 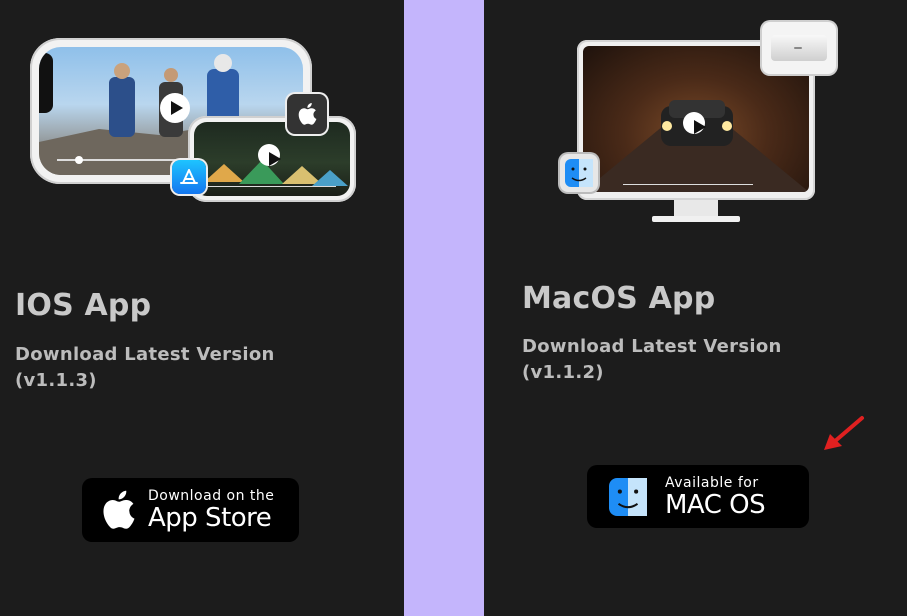 I want to click on page-title: MacOS App, so click(x=619, y=298).